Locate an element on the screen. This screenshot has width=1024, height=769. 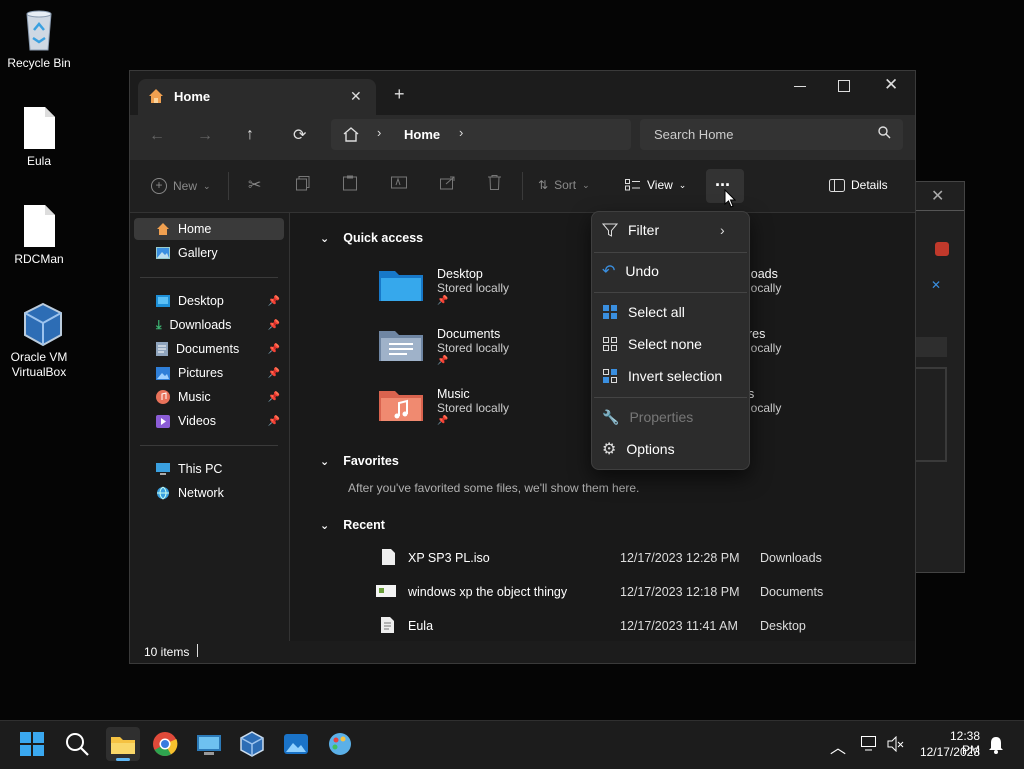
desktop-icon-recycle-bin: Recycle Bin is located at coordinates (39, 39).